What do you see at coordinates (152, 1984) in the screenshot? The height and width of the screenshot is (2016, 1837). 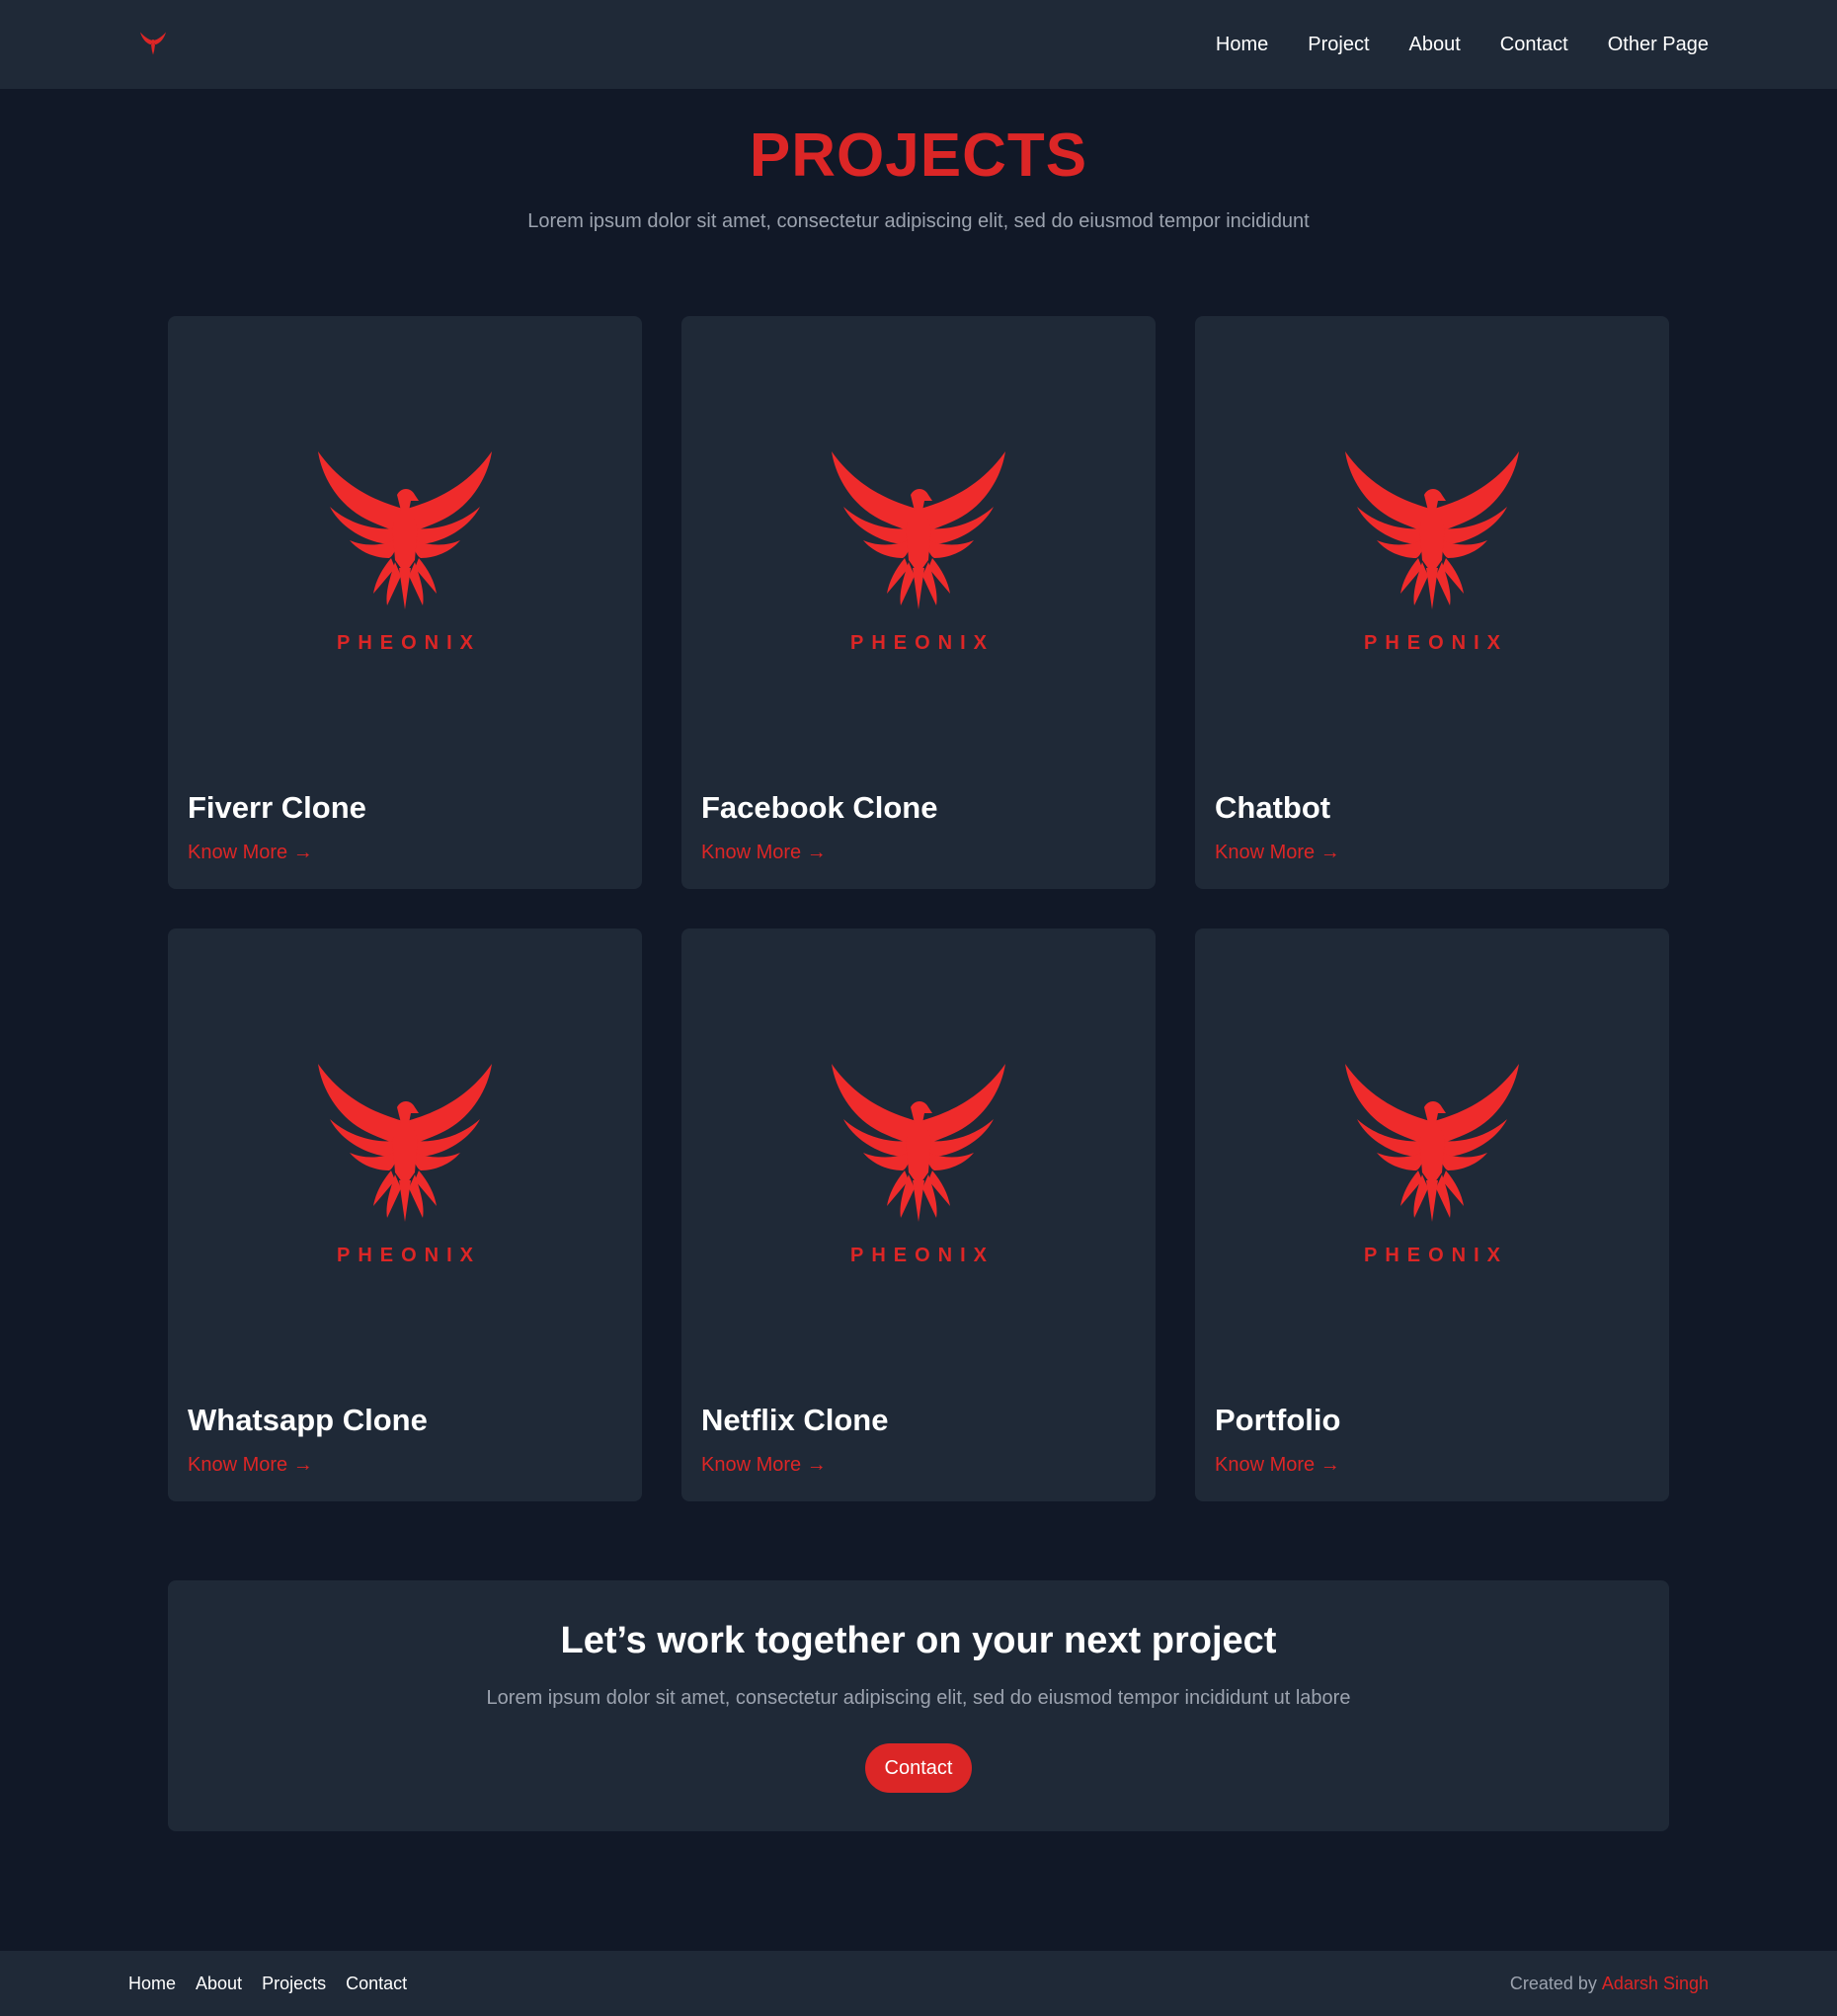 I see `footer-link-home: Home` at bounding box center [152, 1984].